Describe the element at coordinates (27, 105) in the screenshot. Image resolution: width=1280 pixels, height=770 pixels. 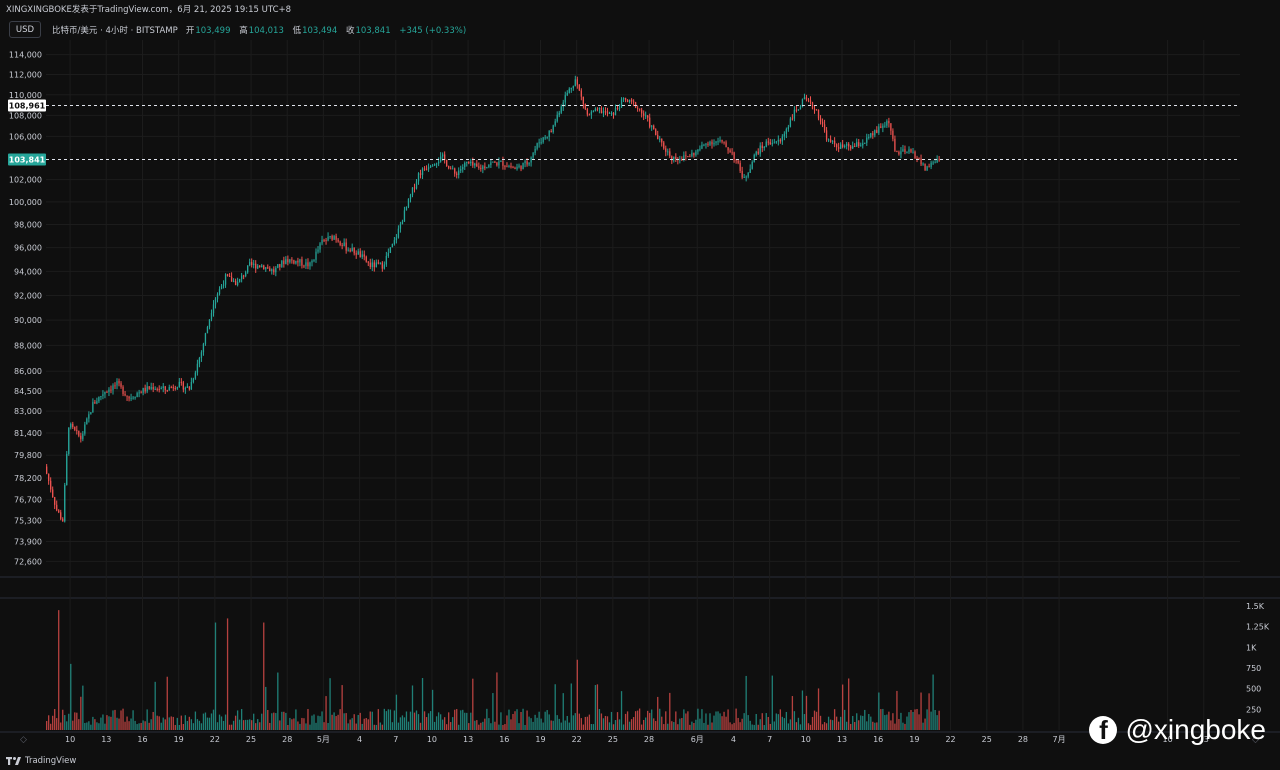
I see `price-level-label: 108,961` at that location.